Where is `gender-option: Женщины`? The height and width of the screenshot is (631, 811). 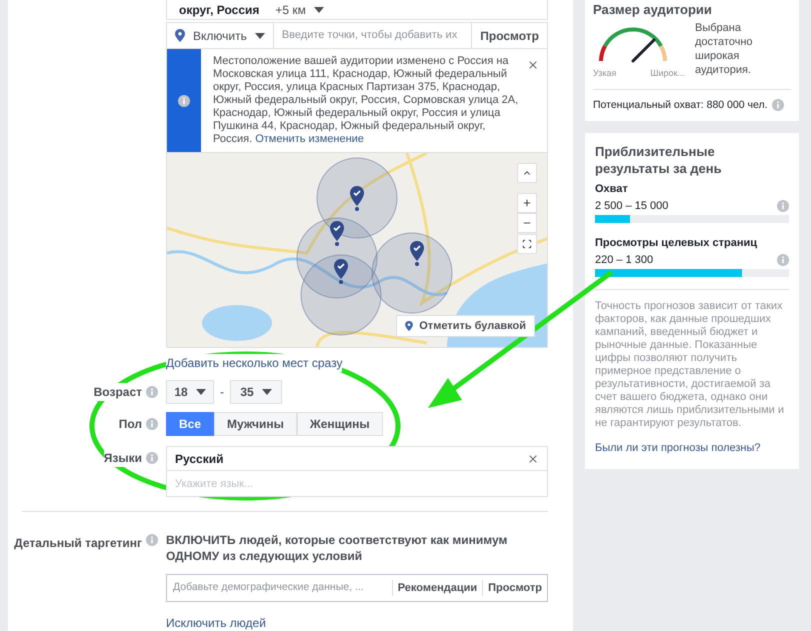 gender-option: Женщины is located at coordinates (339, 424).